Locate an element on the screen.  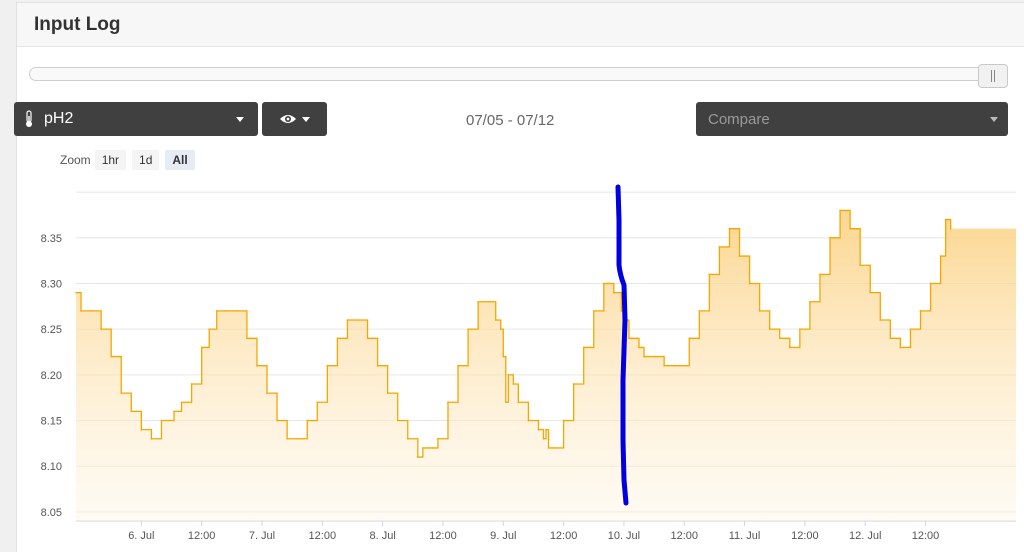
y-tick-label: 8.30 is located at coordinates (51, 284).